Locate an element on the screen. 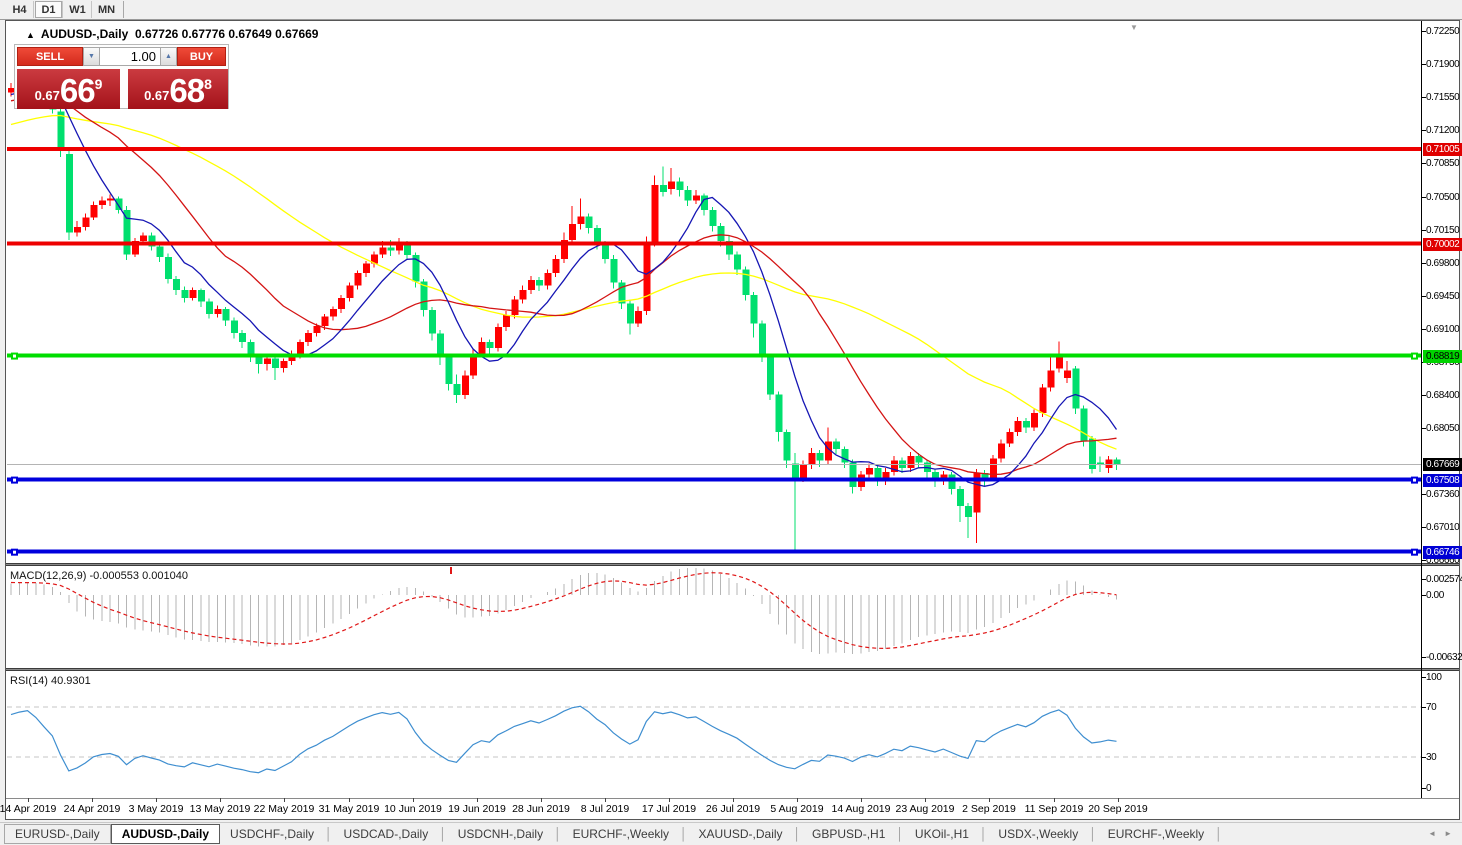  chart-tab-usdcnh-daily: USDCNH-,Daily is located at coordinates (500, 834).